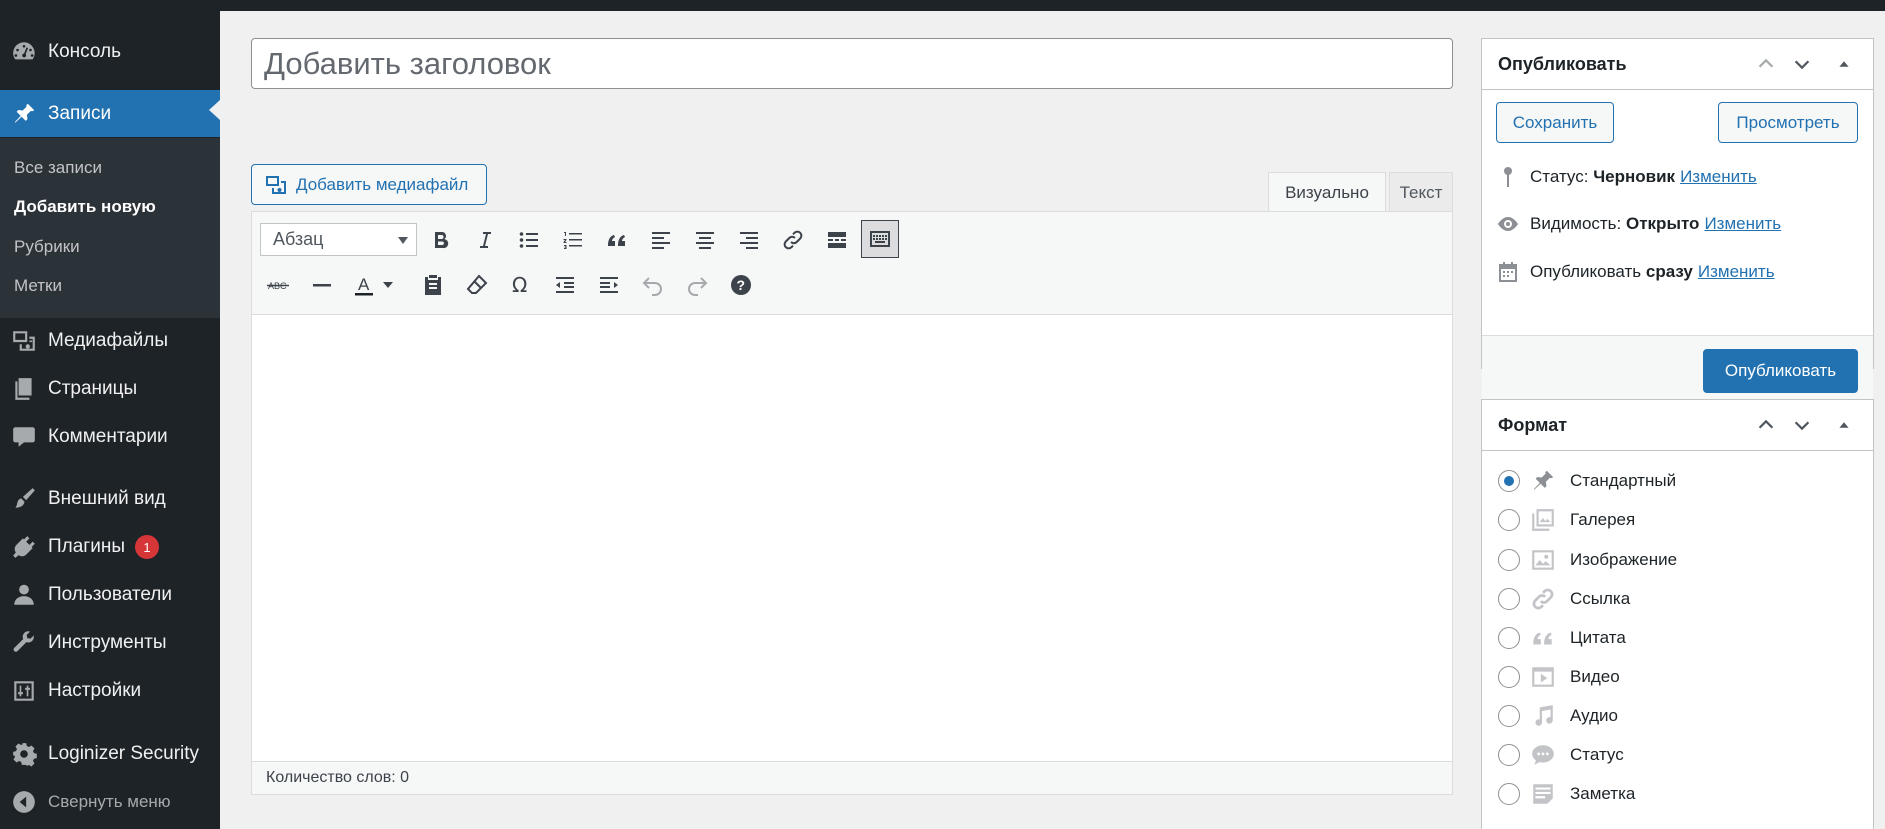 The height and width of the screenshot is (829, 1885). What do you see at coordinates (617, 240) in the screenshot?
I see `blockquote-button` at bounding box center [617, 240].